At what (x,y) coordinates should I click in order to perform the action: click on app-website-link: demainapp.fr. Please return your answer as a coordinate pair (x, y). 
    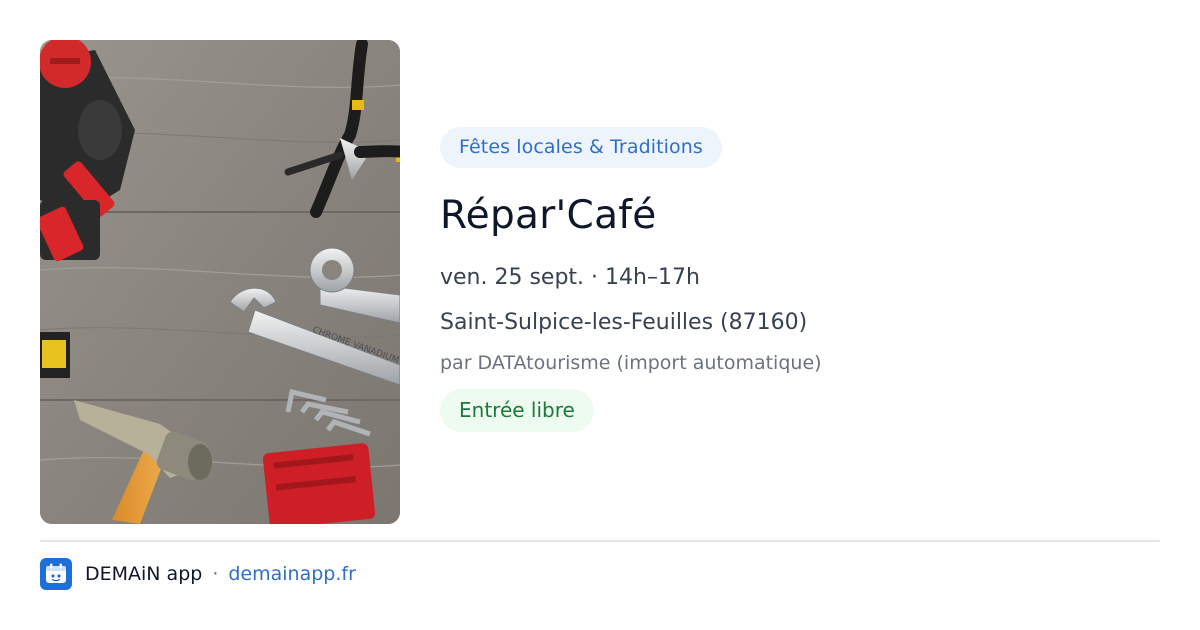
    Looking at the image, I should click on (292, 574).